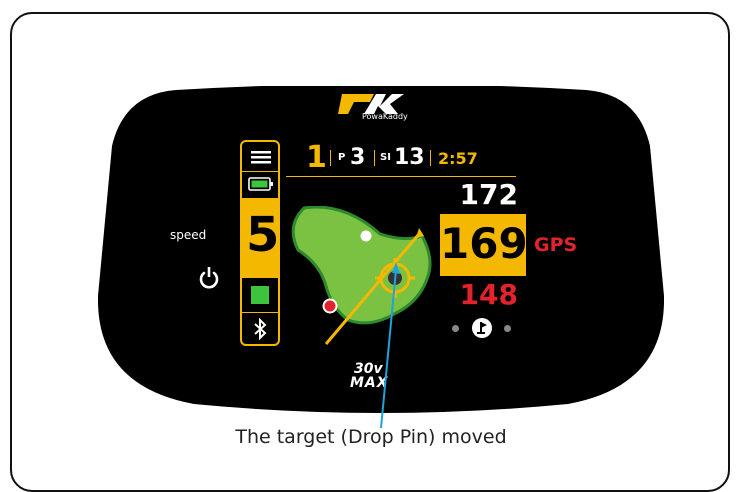  What do you see at coordinates (371, 437) in the screenshot?
I see `caption: The target (Drop Pin) moved` at bounding box center [371, 437].